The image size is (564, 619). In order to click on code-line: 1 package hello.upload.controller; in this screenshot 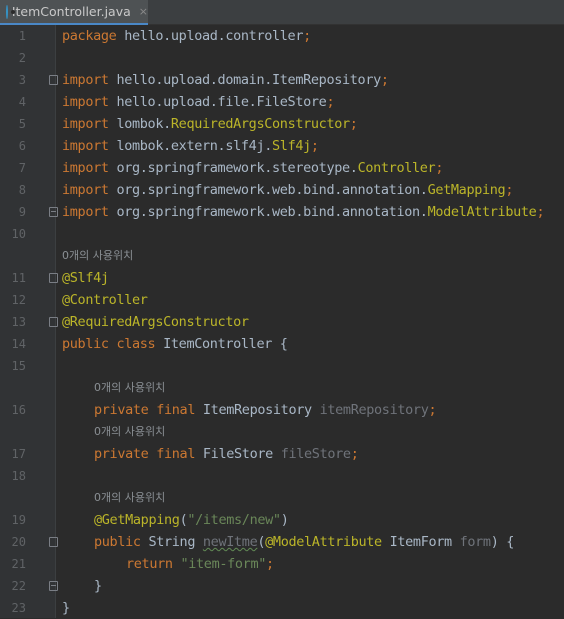, I will do `click(282, 36)`.